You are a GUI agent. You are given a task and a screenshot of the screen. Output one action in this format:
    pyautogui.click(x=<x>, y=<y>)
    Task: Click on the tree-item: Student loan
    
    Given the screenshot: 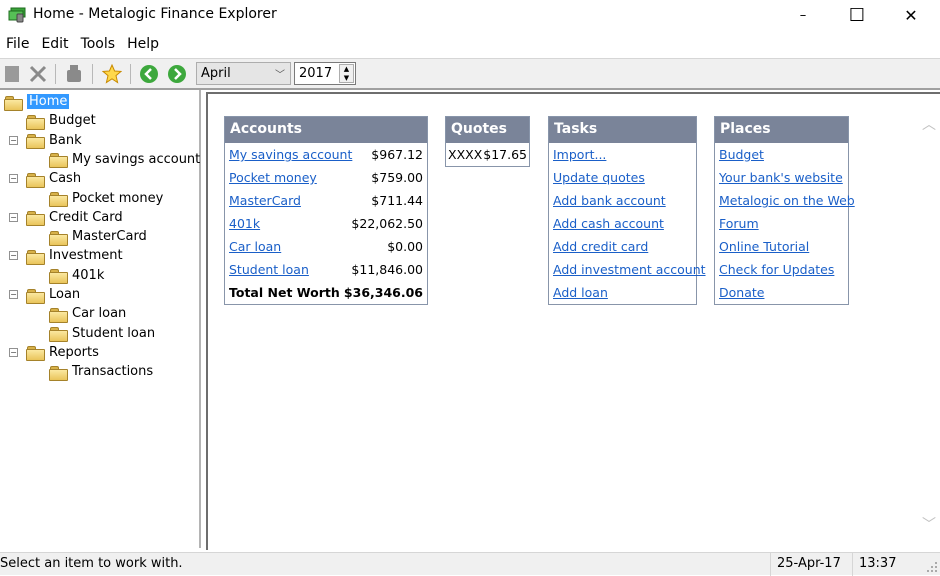 What is the action you would take?
    pyautogui.click(x=102, y=333)
    